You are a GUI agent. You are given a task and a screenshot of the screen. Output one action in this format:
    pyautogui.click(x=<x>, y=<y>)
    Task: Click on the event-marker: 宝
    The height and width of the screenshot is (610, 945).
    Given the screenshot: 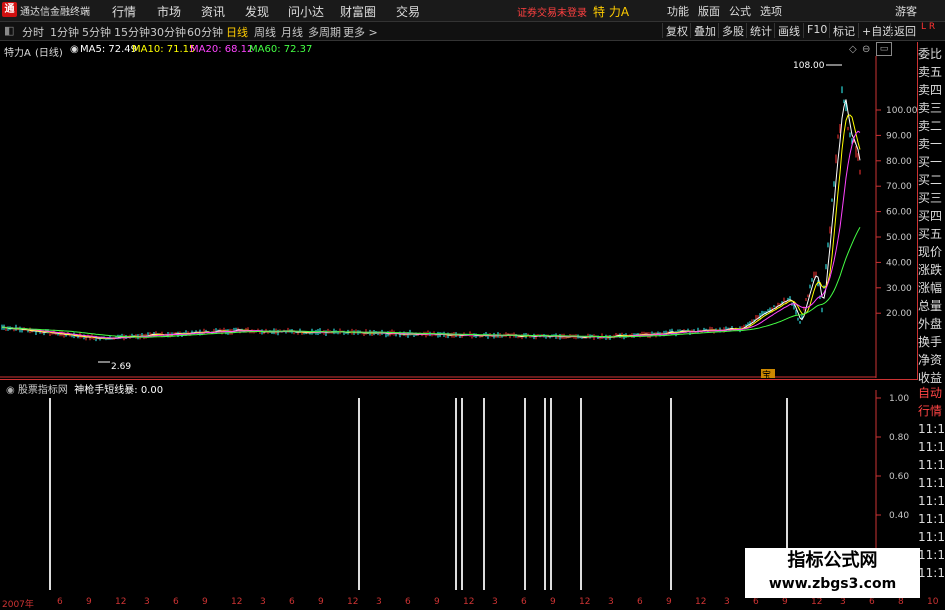 What is the action you would take?
    pyautogui.click(x=766, y=373)
    